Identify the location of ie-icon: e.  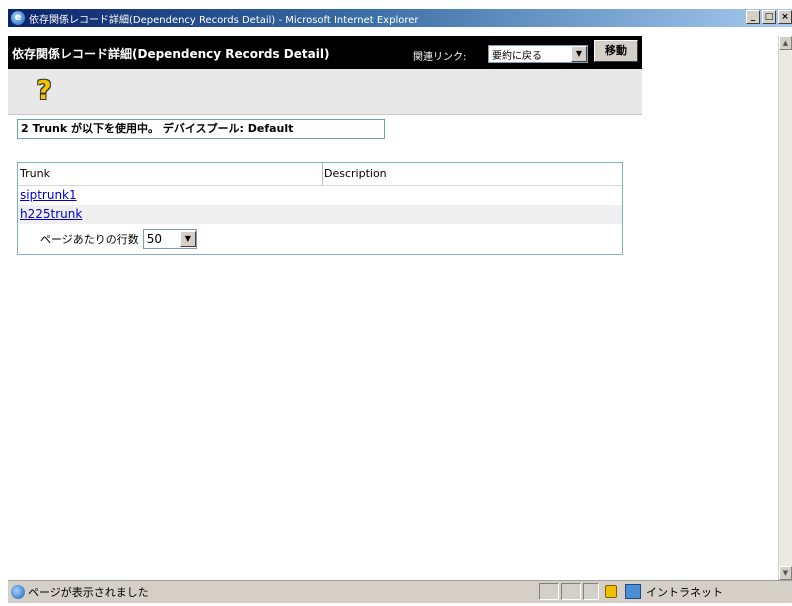
(18, 18).